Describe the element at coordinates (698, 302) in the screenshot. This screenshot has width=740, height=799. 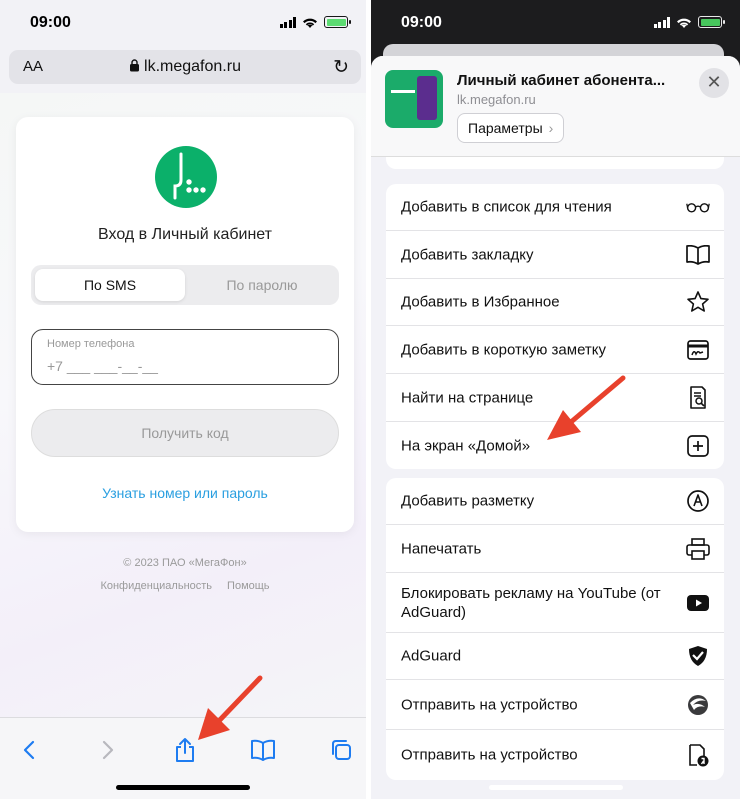
I see `star-icon` at that location.